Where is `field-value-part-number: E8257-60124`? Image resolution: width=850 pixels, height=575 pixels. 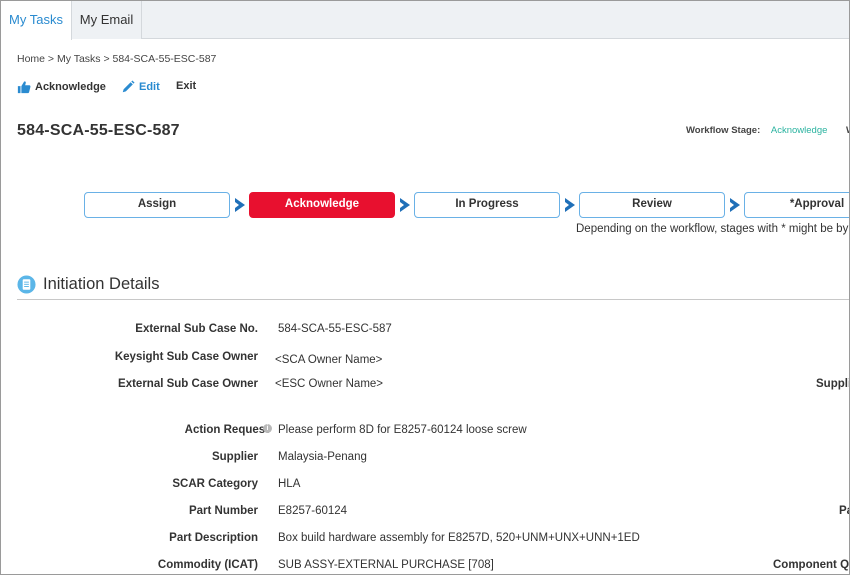
field-value-part-number: E8257-60124 is located at coordinates (313, 511).